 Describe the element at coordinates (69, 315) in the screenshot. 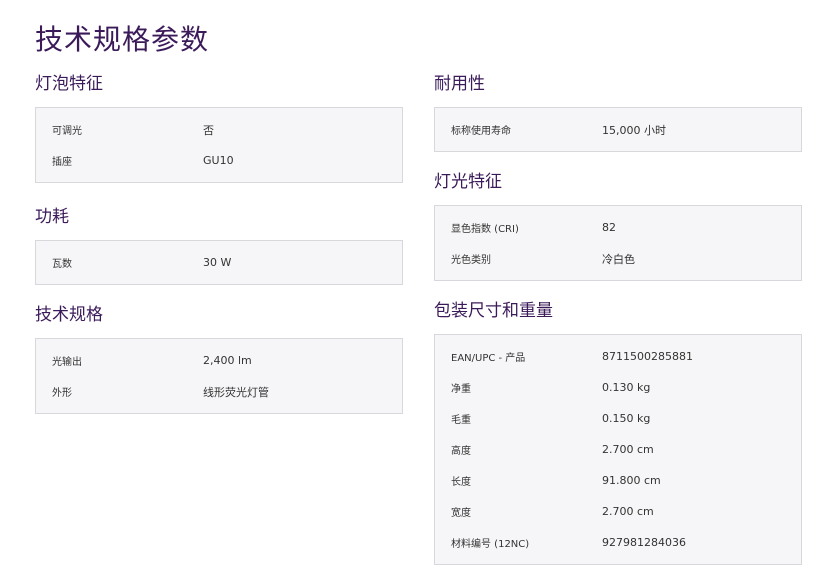

I see `section-title: 技术规格` at that location.